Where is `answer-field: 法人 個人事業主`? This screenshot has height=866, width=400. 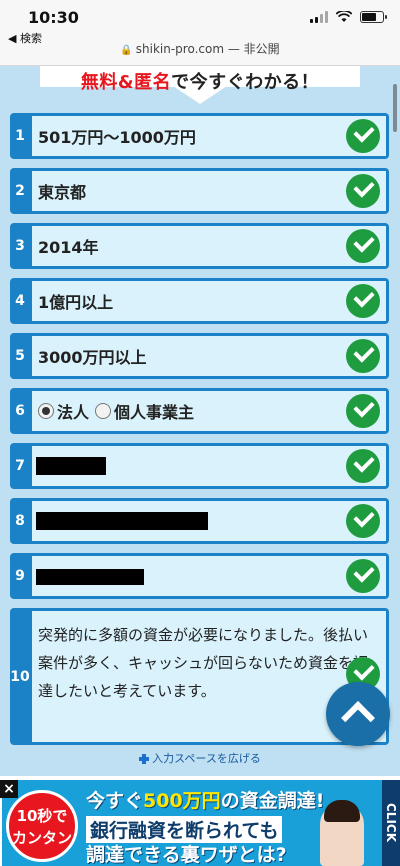 answer-field: 法人 個人事業主 is located at coordinates (209, 411).